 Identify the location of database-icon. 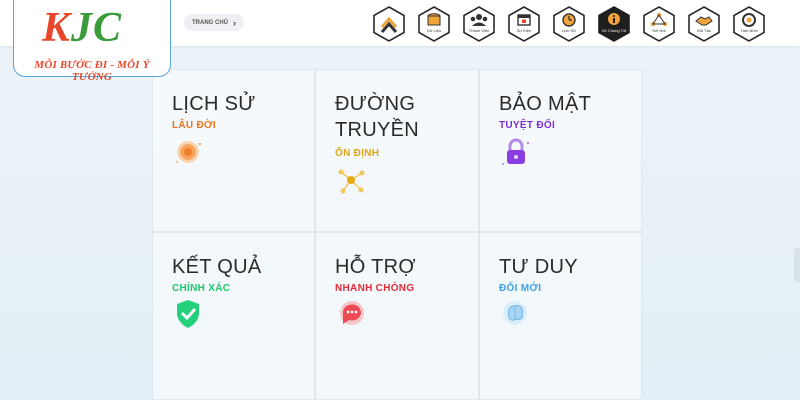
(434, 24).